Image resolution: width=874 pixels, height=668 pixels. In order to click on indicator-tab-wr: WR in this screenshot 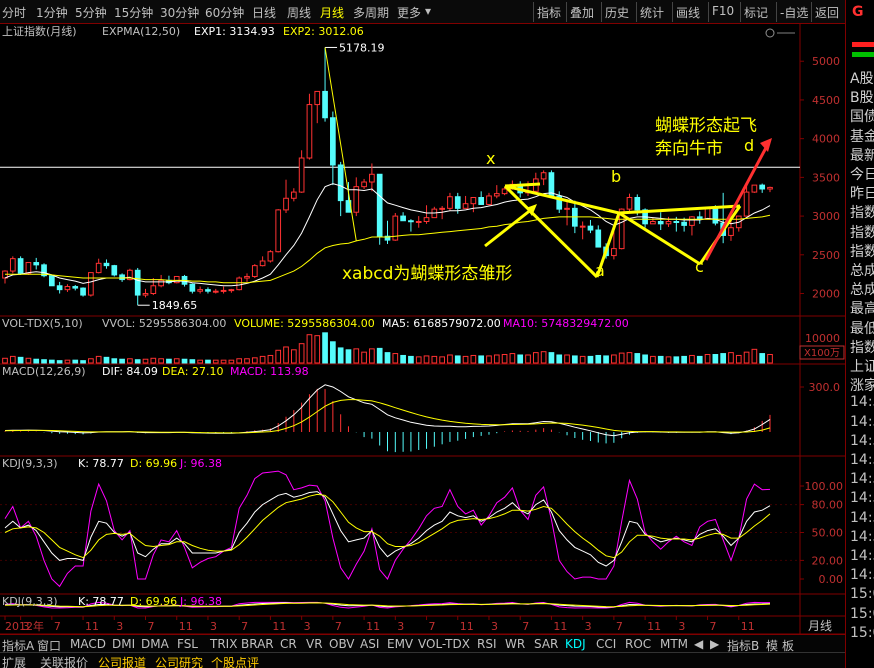, I will do `click(515, 644)`.